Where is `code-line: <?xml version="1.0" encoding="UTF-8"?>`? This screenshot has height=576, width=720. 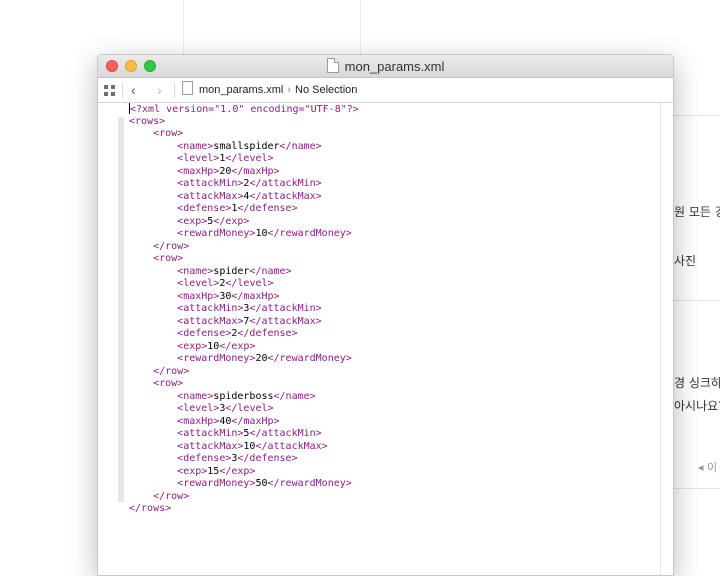 code-line: <?xml version="1.0" encoding="UTF-8"?> is located at coordinates (244, 109).